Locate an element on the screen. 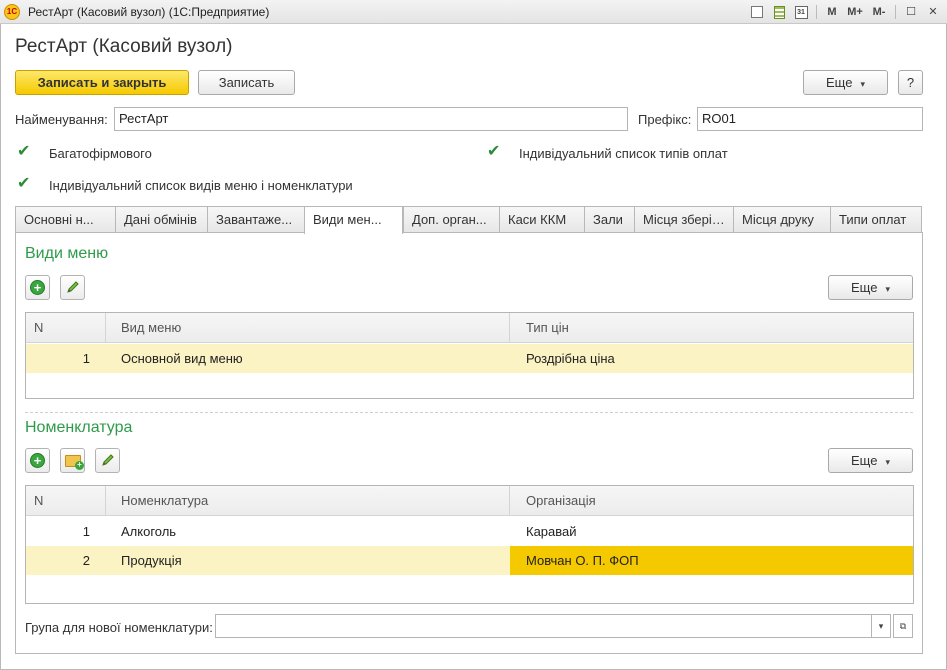 Image resolution: width=947 pixels, height=670 pixels. prefix-field: RO01 is located at coordinates (810, 119).